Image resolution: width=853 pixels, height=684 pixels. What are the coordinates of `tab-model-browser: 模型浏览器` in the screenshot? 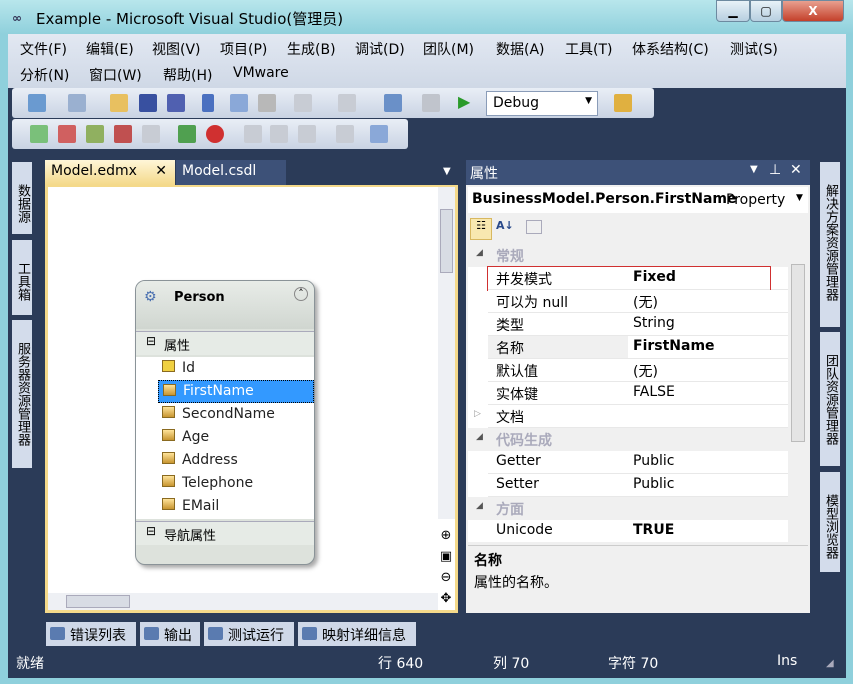 It's located at (830, 522).